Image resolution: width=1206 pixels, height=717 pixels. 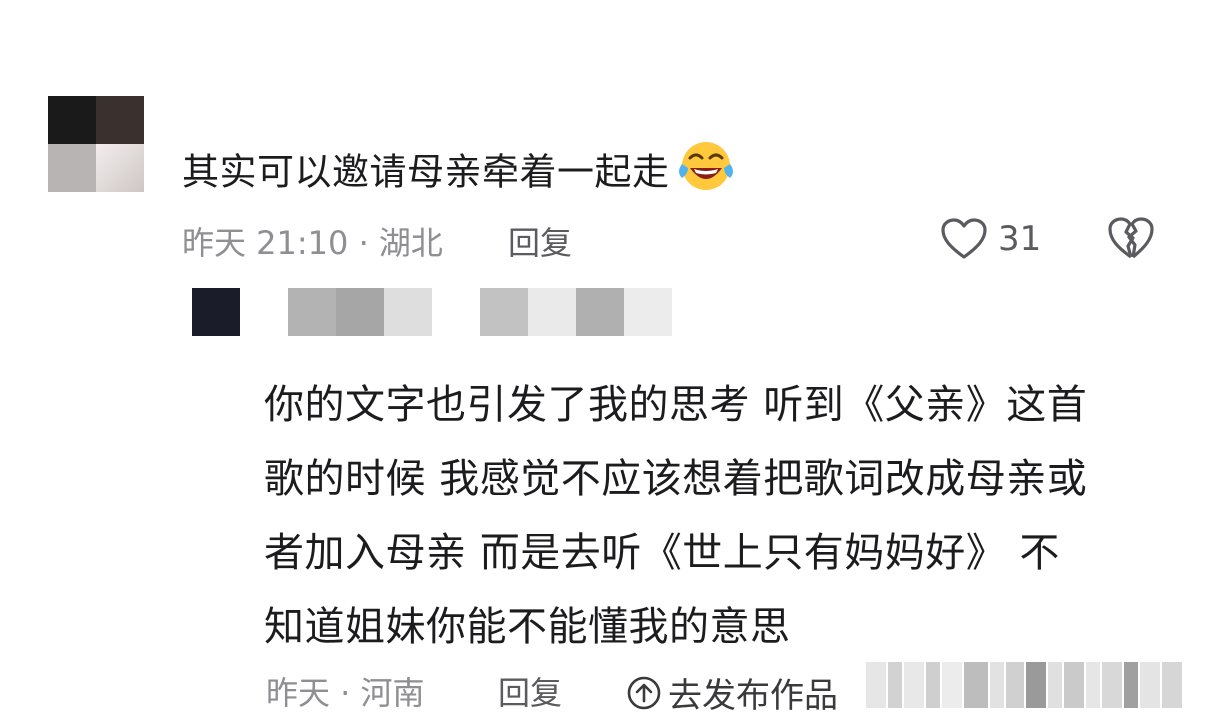 What do you see at coordinates (990, 239) in the screenshot?
I see `like-button: 31` at bounding box center [990, 239].